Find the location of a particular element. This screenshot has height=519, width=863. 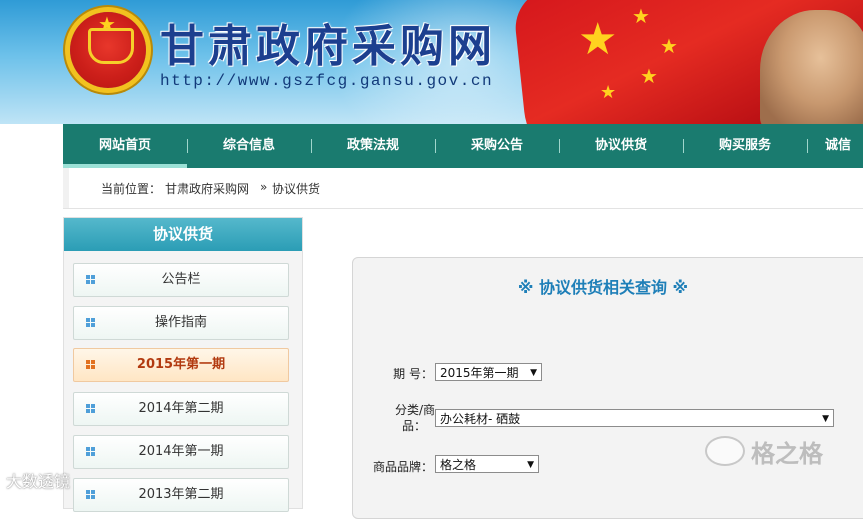

breadcrumb-current: 协议供货 is located at coordinates (296, 189).